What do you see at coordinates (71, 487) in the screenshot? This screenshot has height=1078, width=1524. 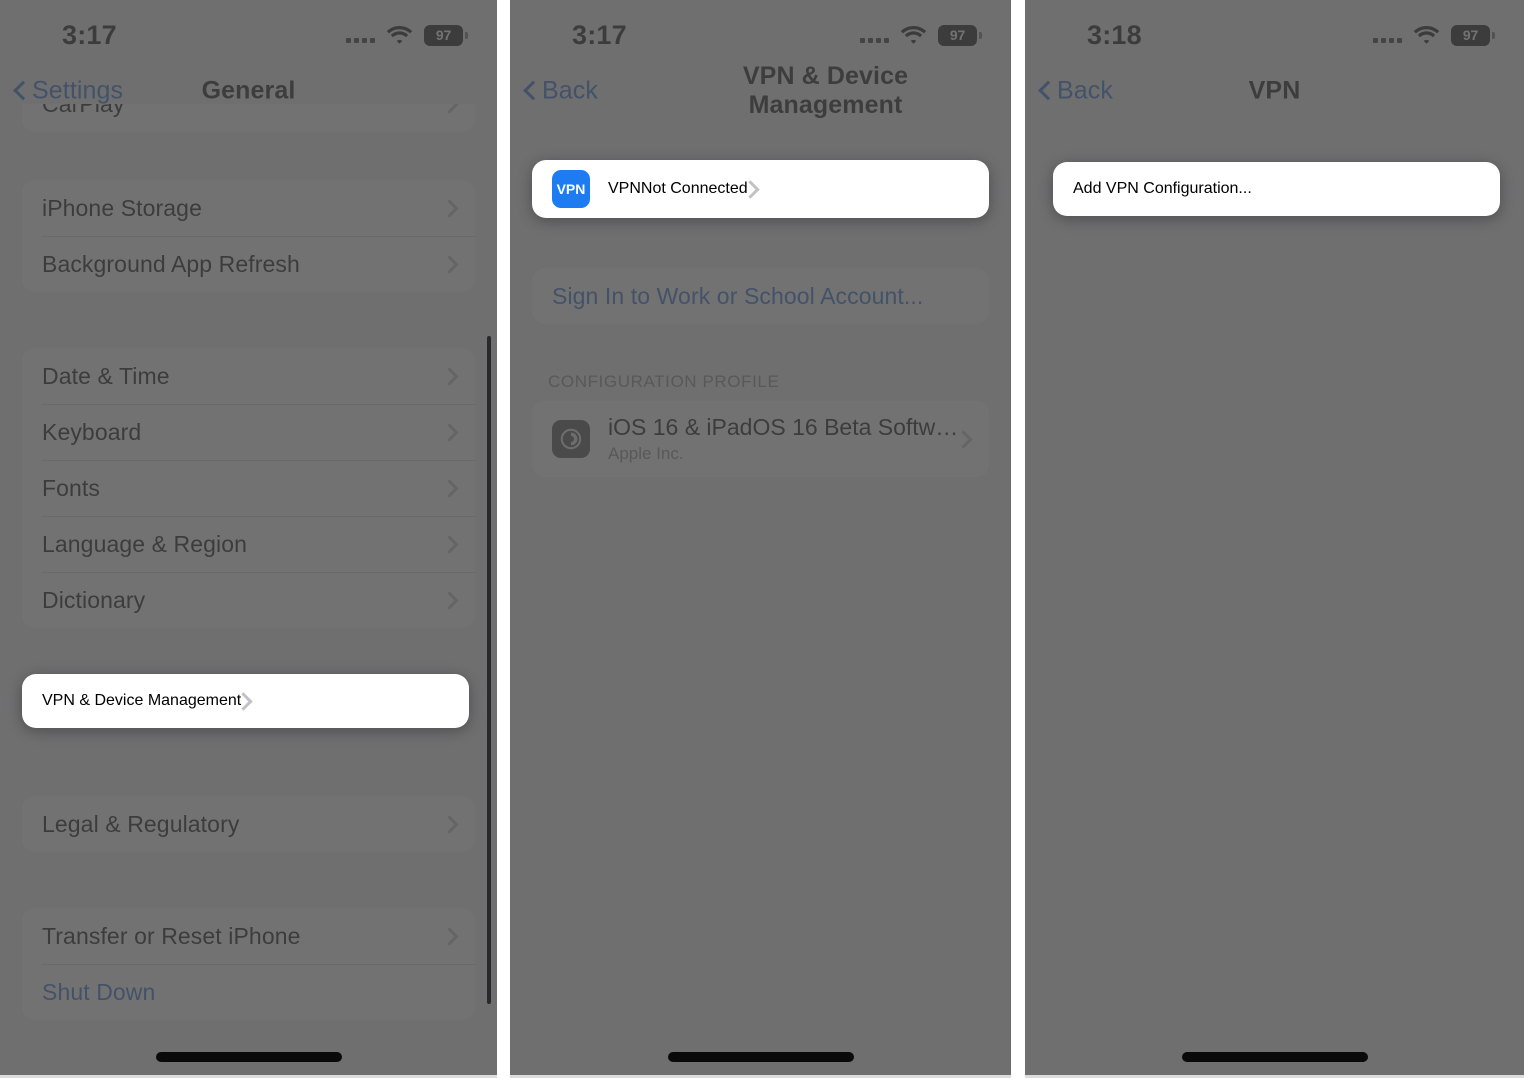 I see `list-item-label: Fonts` at bounding box center [71, 487].